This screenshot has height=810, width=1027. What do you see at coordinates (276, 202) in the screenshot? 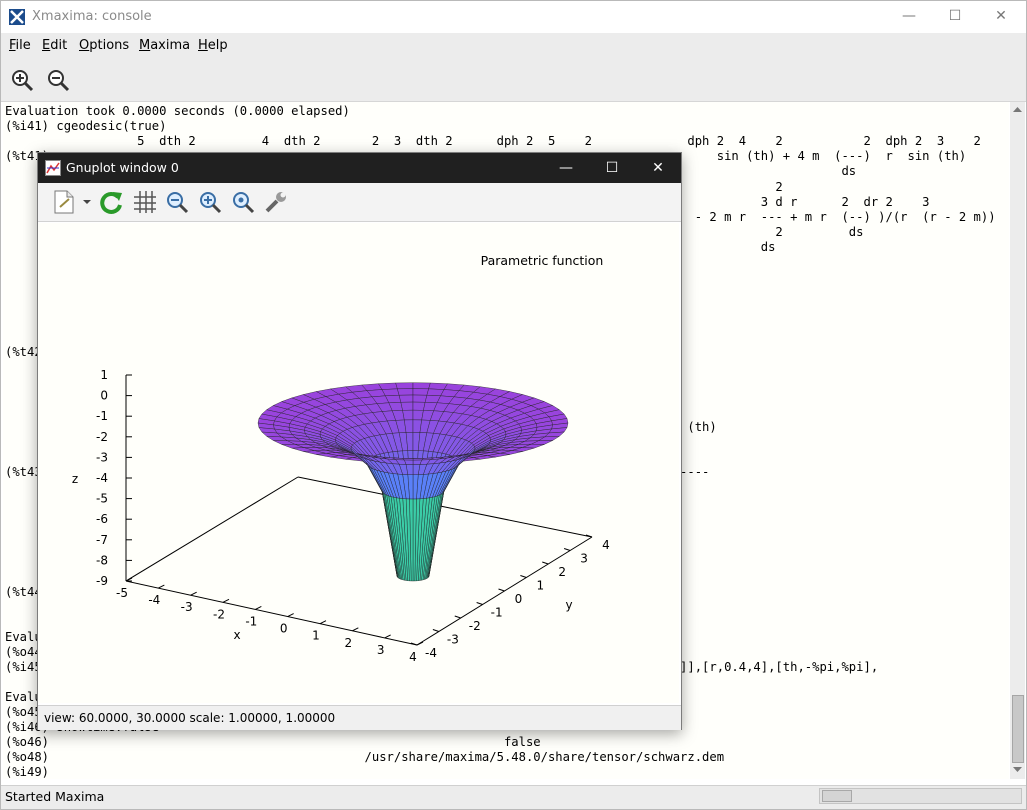
I see `configuration-wrench-icon` at bounding box center [276, 202].